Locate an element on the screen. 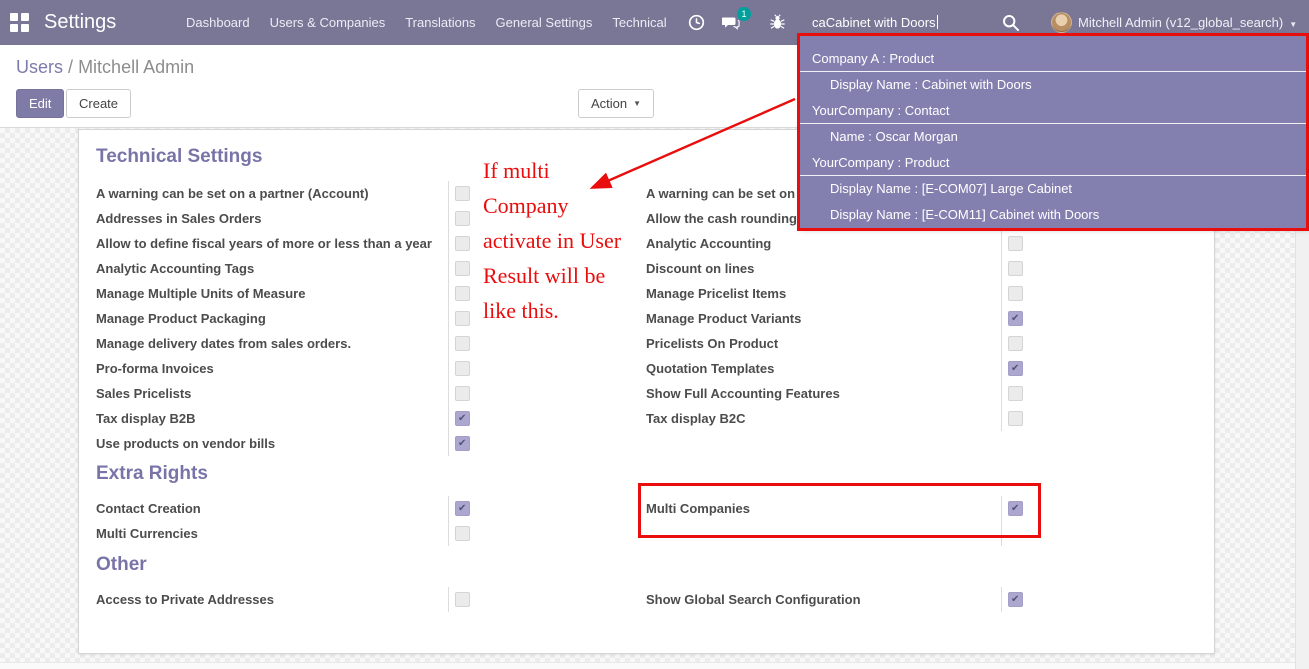 This screenshot has height=669, width=1309. search-result-category: Company A : Product is located at coordinates (1054, 59).